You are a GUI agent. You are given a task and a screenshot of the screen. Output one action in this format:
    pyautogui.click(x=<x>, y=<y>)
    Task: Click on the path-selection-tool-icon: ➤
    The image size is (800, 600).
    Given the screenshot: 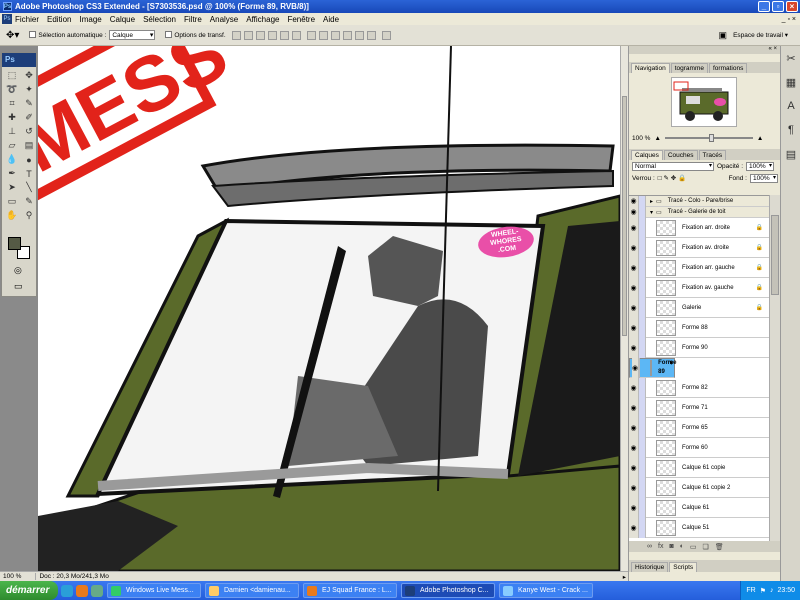 What is the action you would take?
    pyautogui.click(x=12, y=187)
    